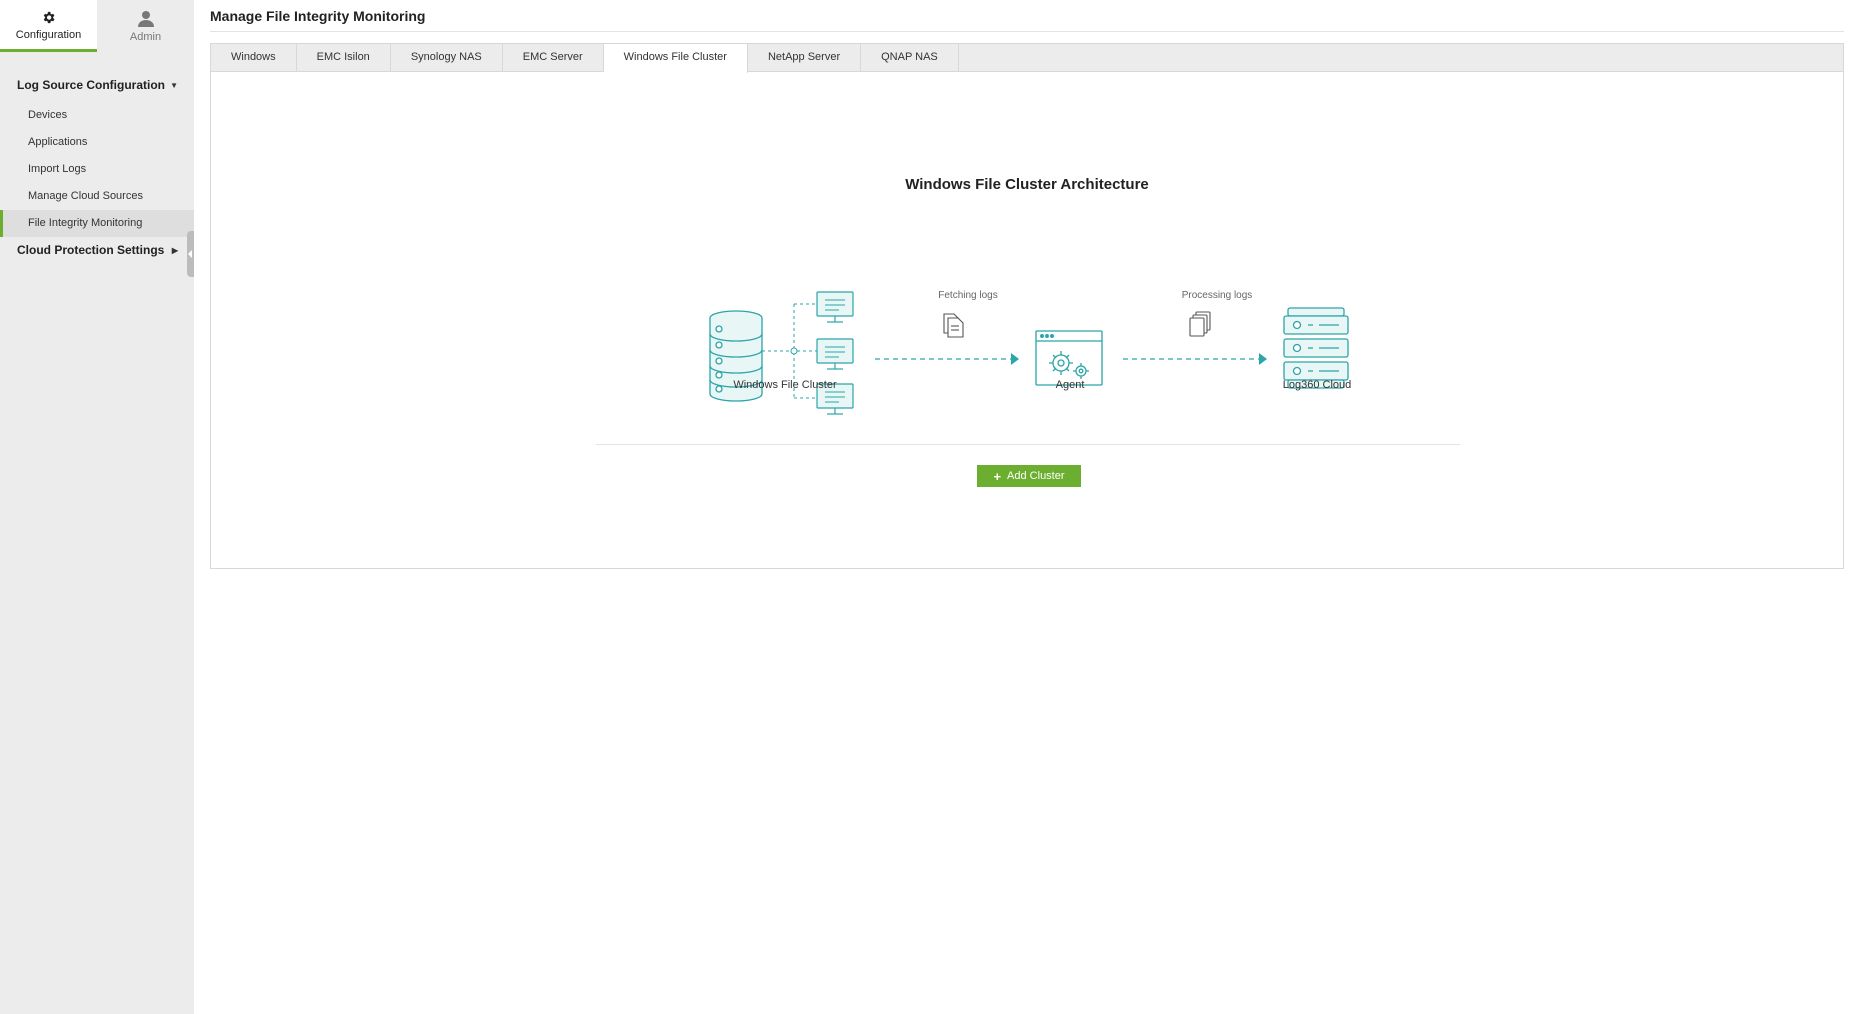 The height and width of the screenshot is (1014, 1854). Describe the element at coordinates (1217, 295) in the screenshot. I see `process-label: Processing logs` at that location.